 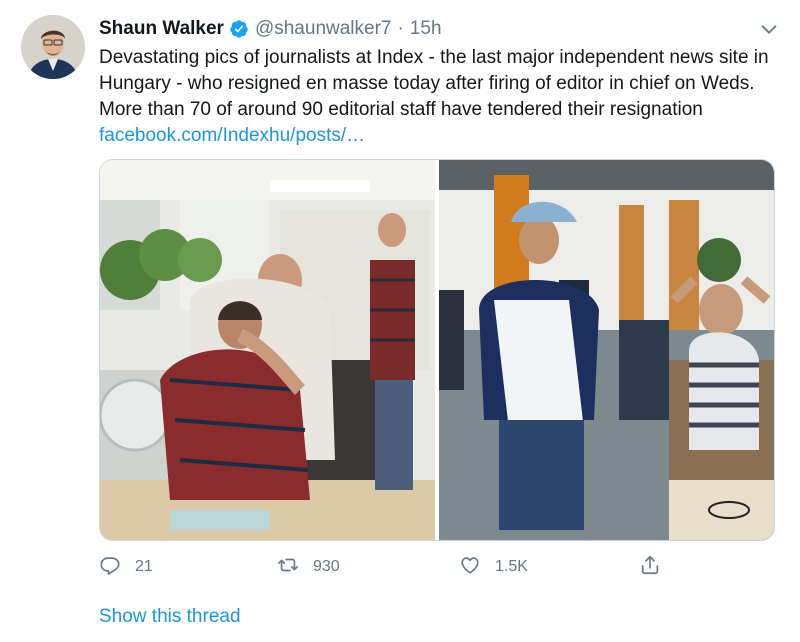 What do you see at coordinates (426, 29) in the screenshot?
I see `timestamp: 15h` at bounding box center [426, 29].